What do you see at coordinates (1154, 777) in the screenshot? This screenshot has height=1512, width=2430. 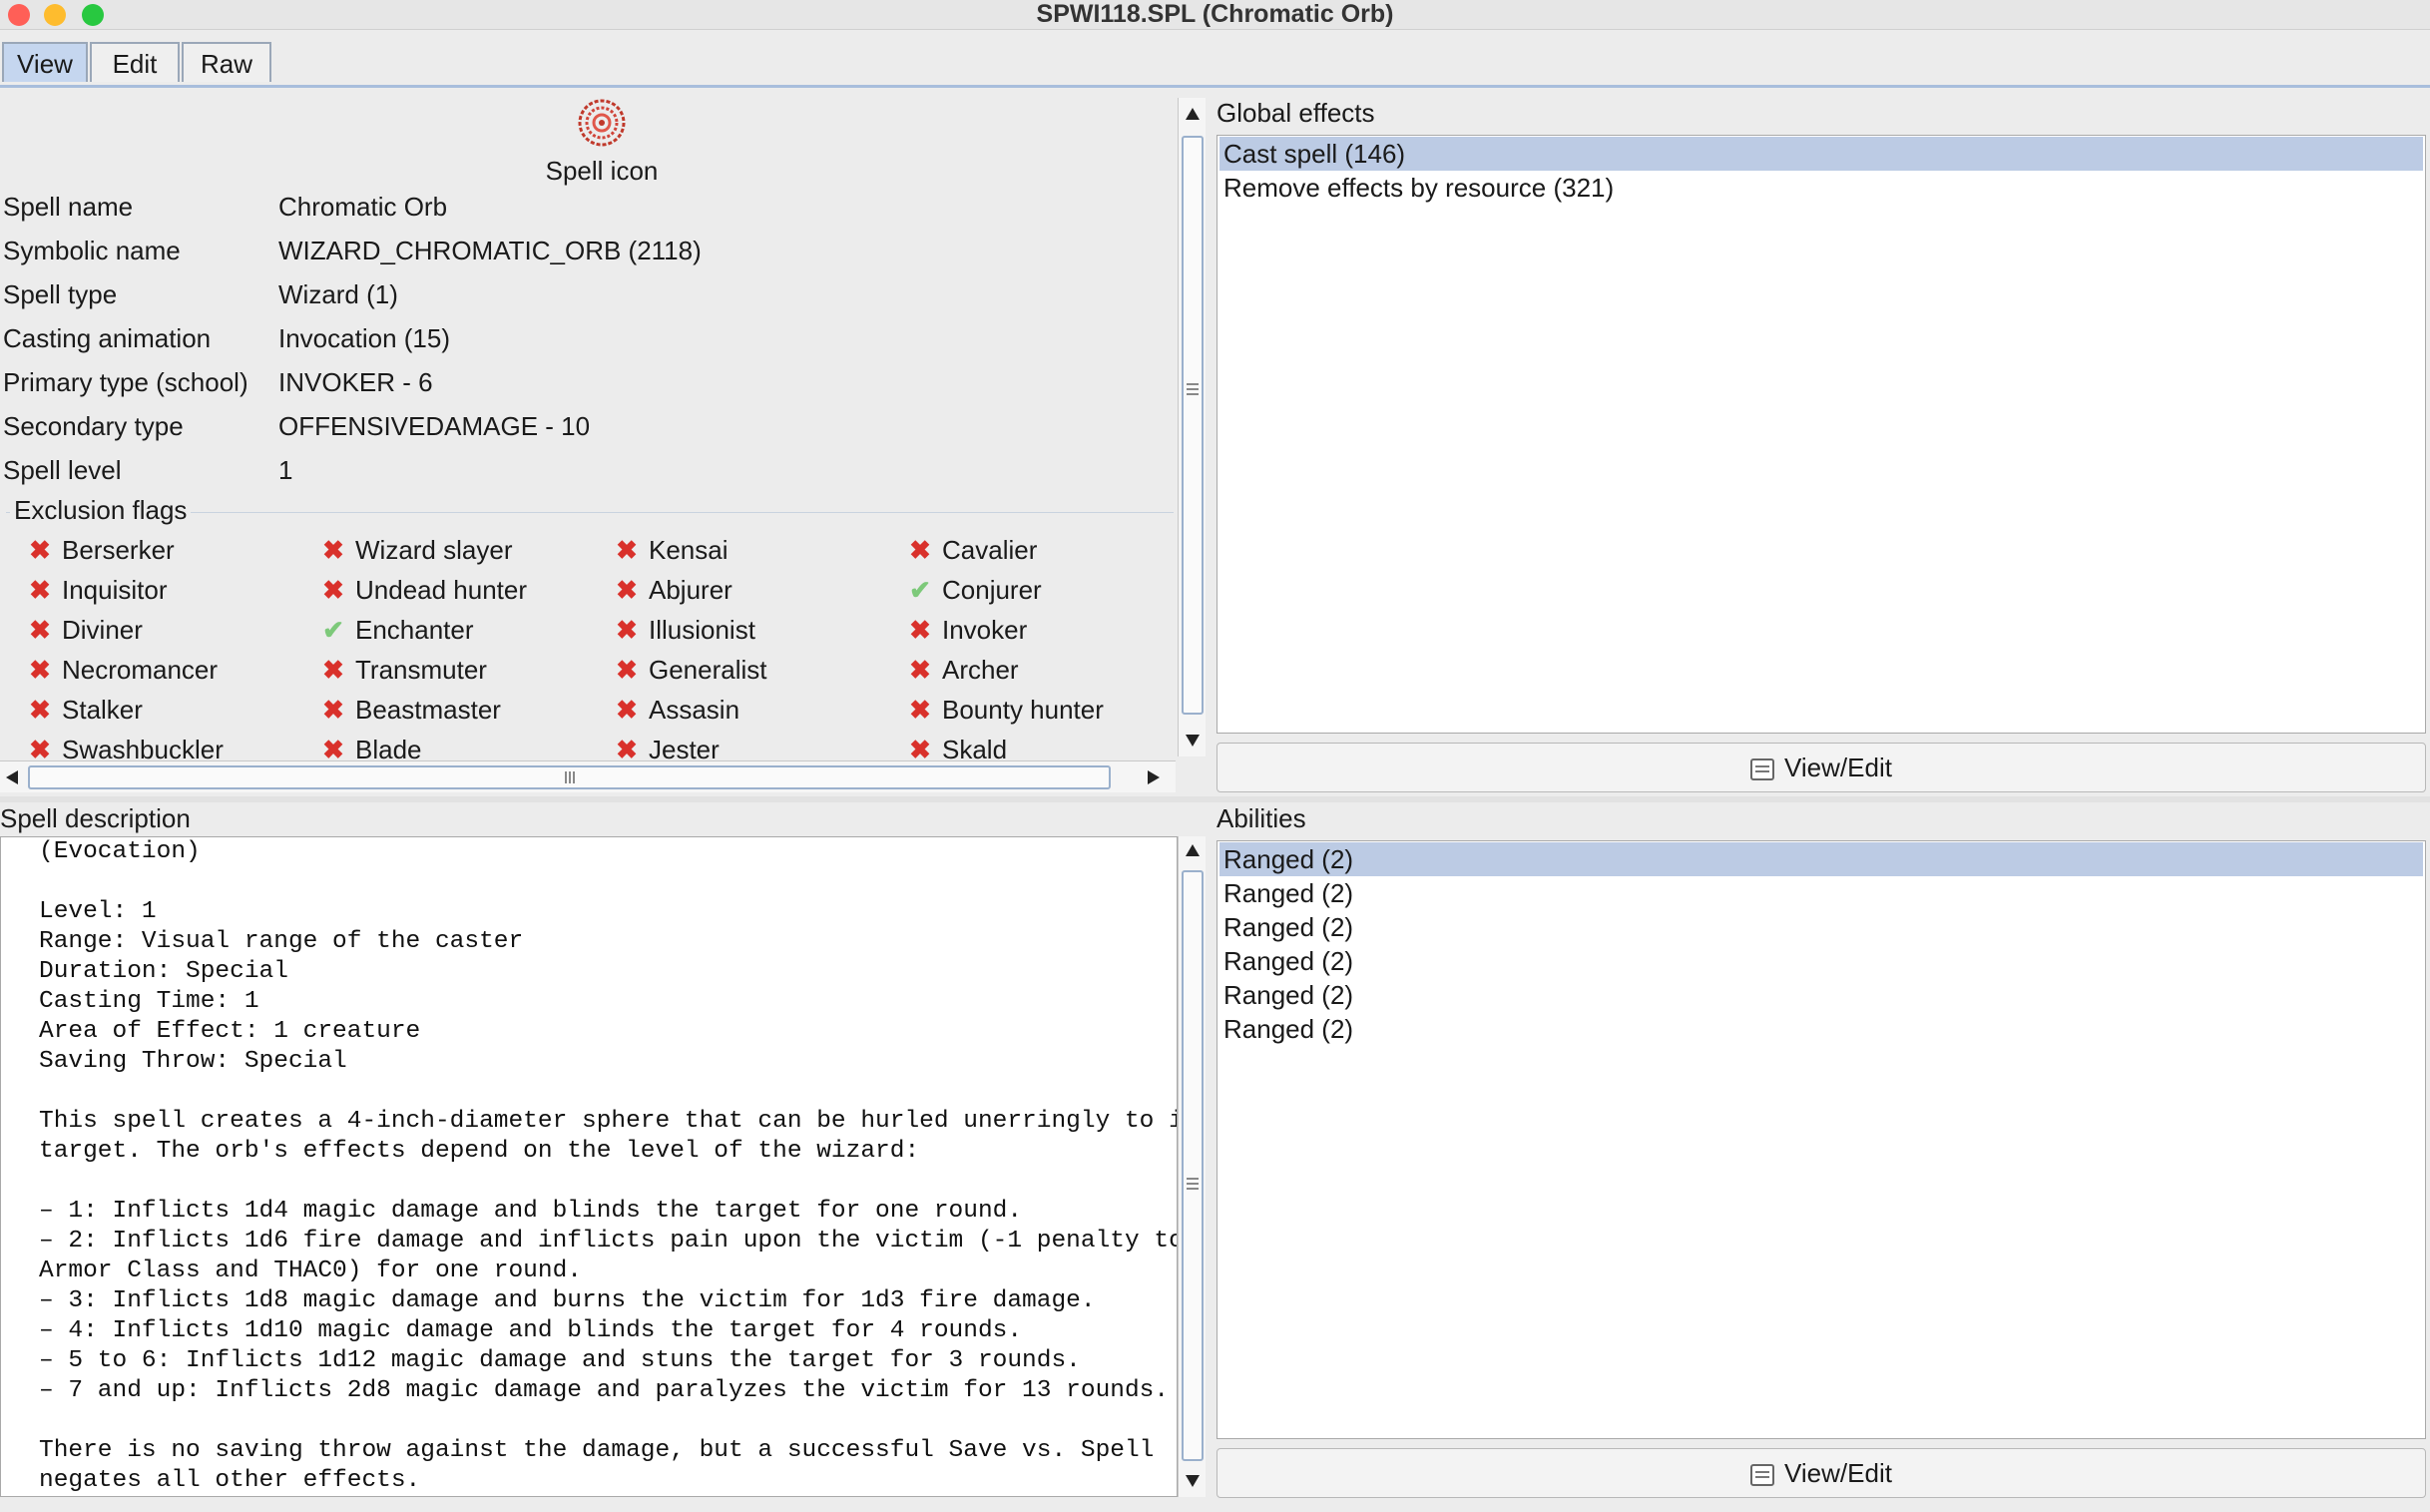 I see `scroll-right-arrow-icon` at bounding box center [1154, 777].